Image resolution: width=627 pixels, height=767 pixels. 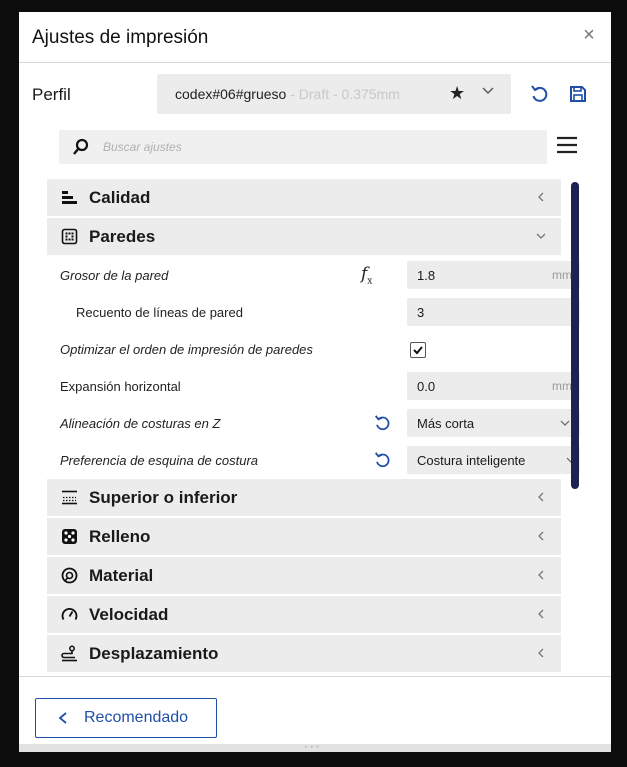 I want to click on speed-icon, so click(x=69, y=614).